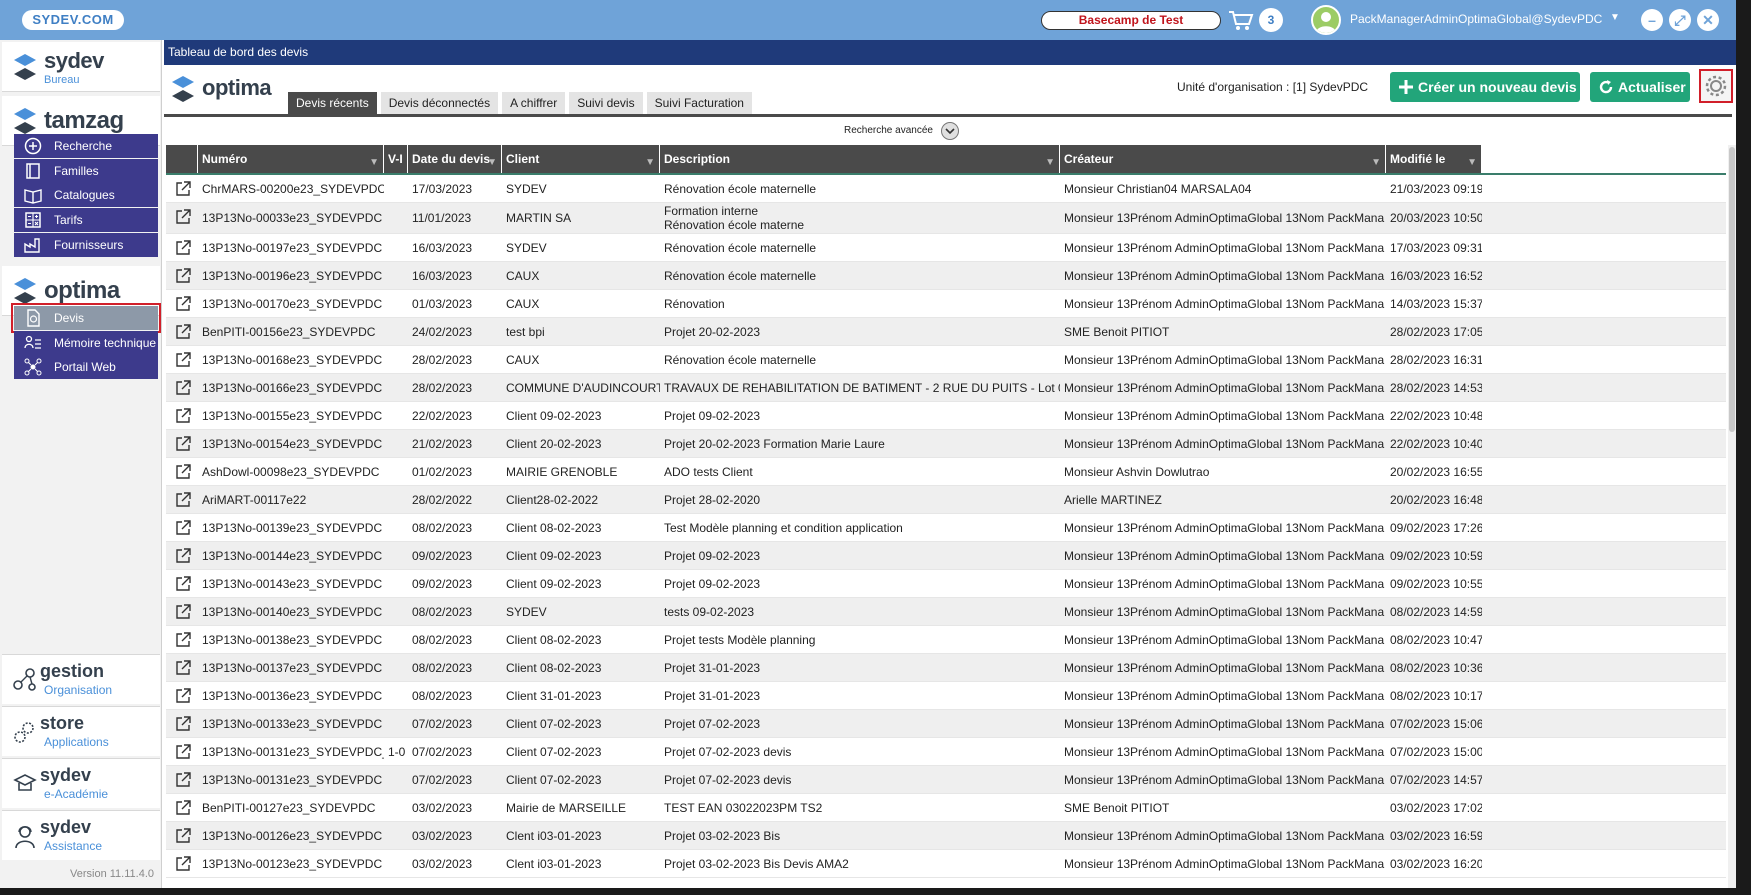 This screenshot has width=1751, height=895. I want to click on cell-modifie: 08/02/2023 10:47, so click(1436, 639).